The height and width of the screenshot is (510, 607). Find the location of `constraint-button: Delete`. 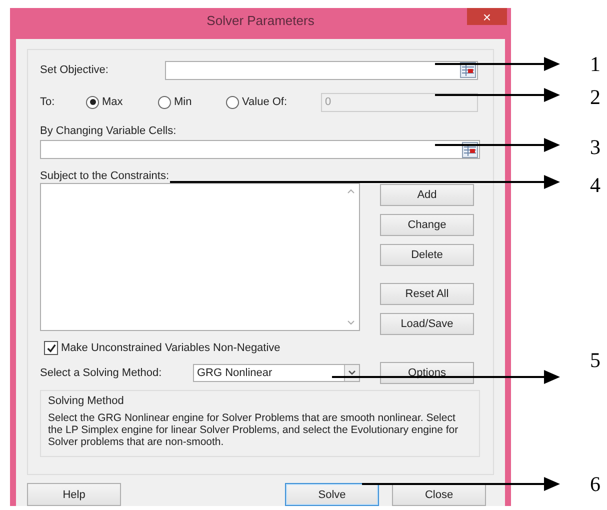

constraint-button: Delete is located at coordinates (427, 255).